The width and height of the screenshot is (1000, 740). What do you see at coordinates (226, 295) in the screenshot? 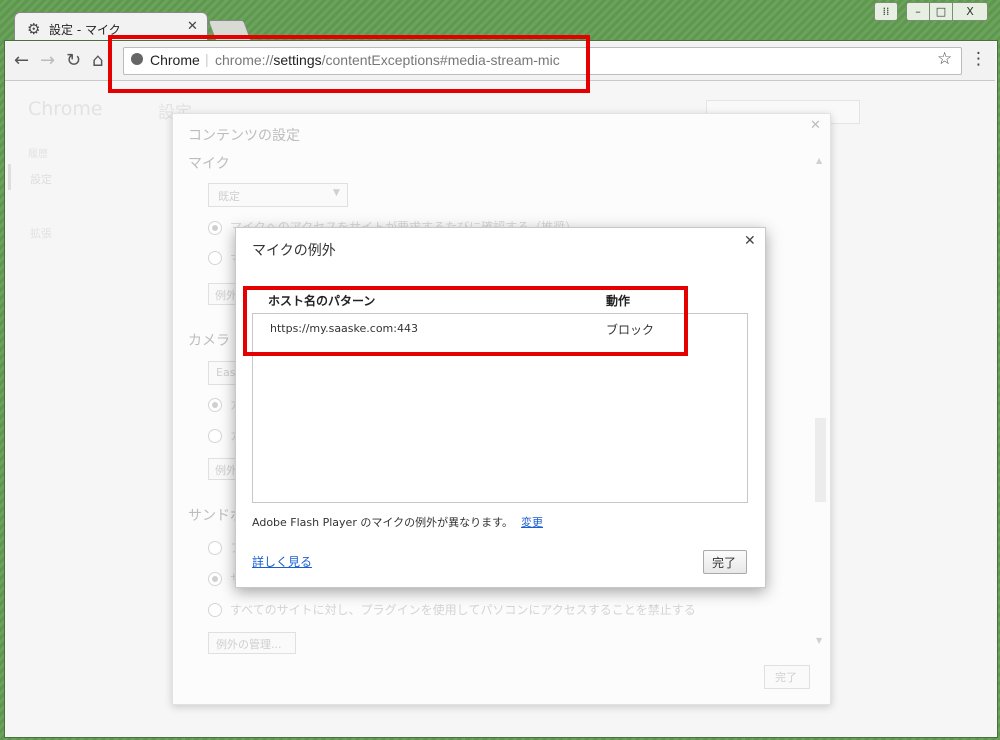
I see `mic-manage-exceptions-label: 例外` at bounding box center [226, 295].